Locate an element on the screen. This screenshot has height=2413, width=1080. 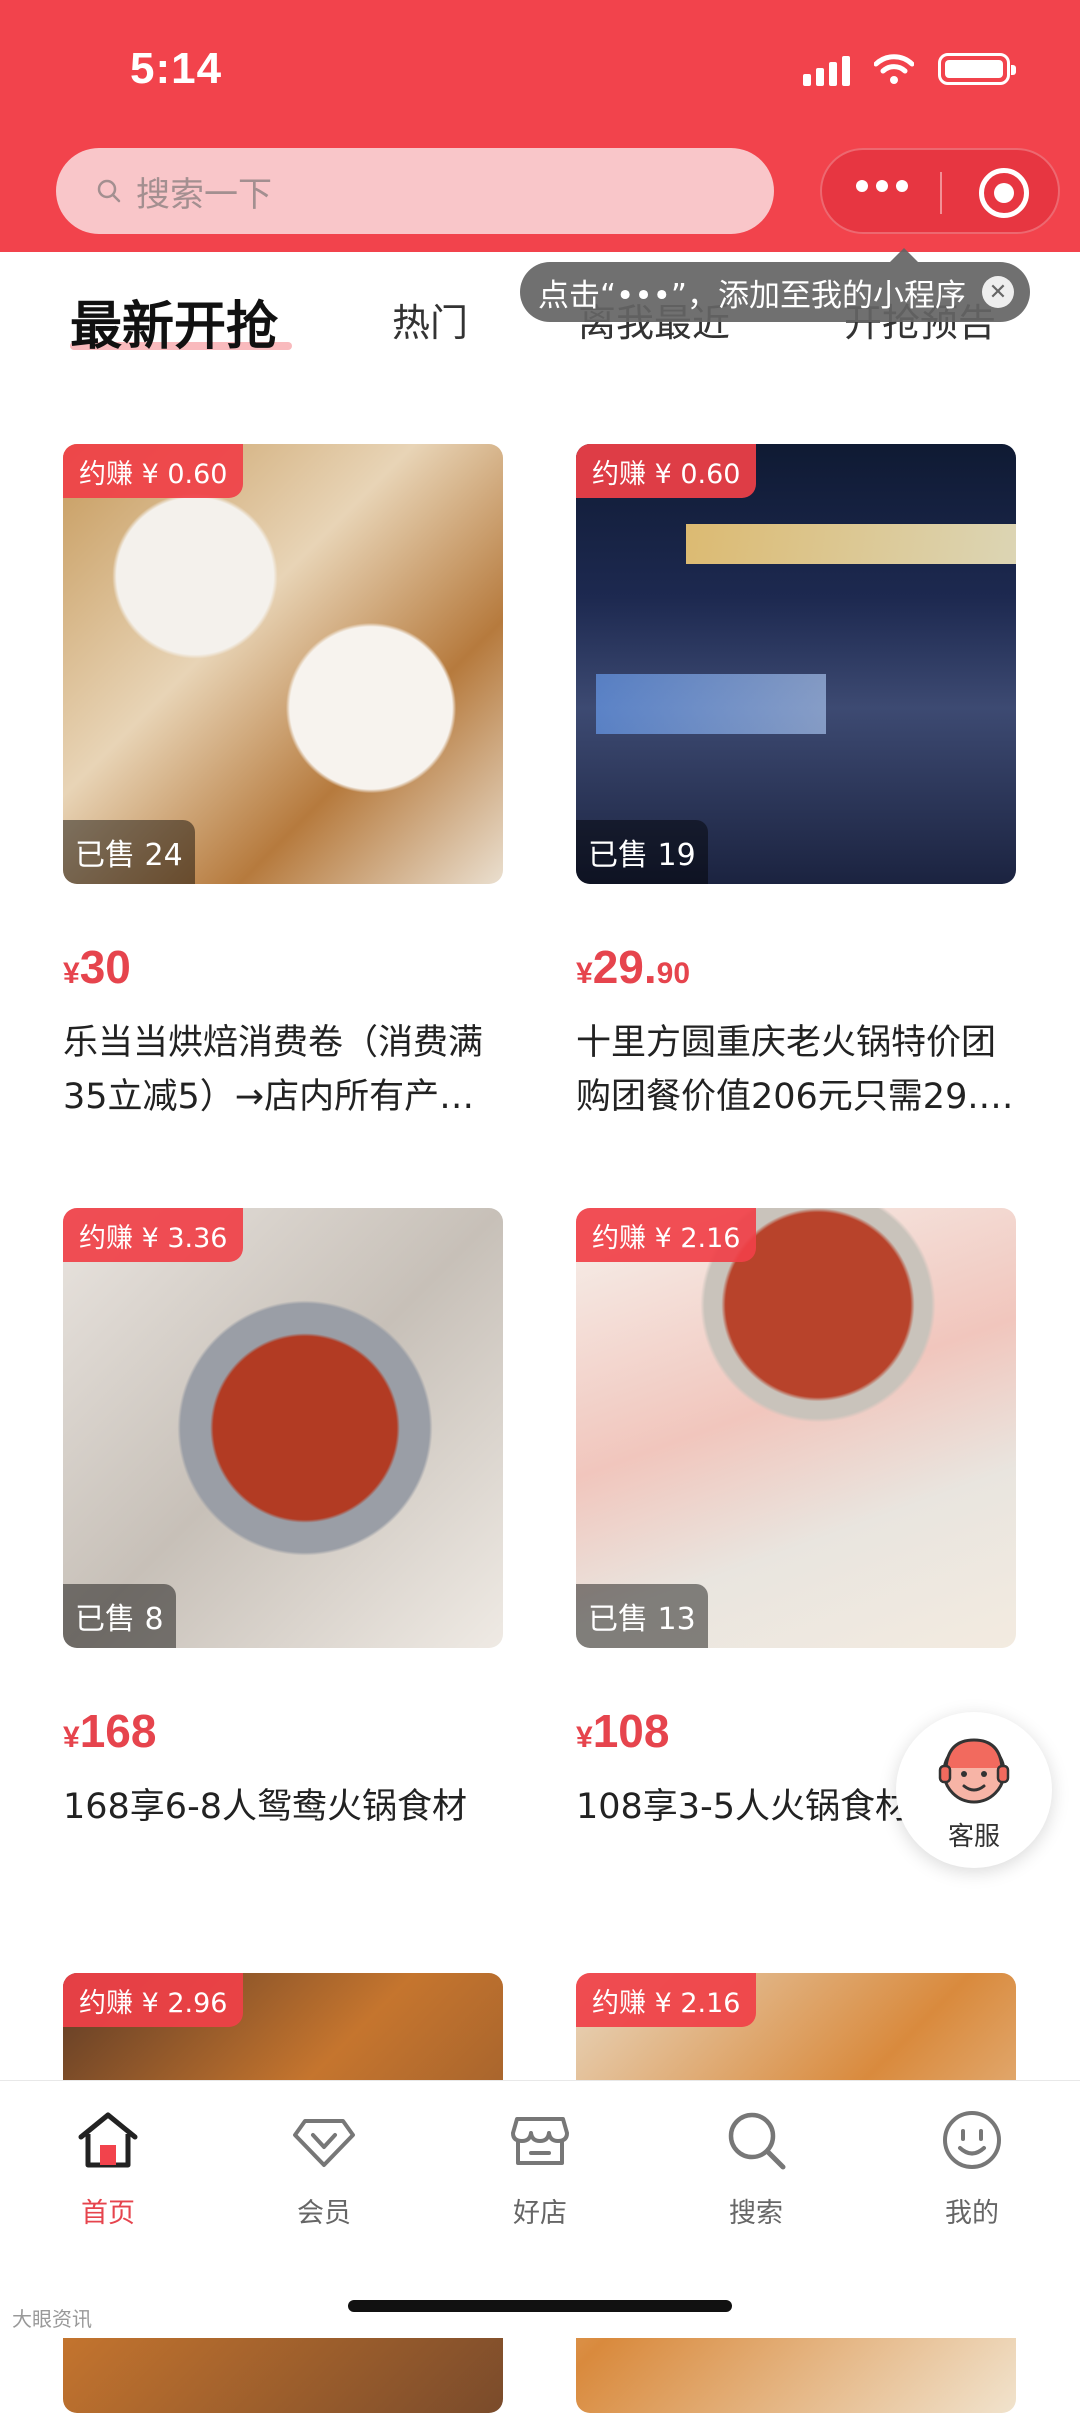
product-price: ¥168 is located at coordinates (283, 1732).